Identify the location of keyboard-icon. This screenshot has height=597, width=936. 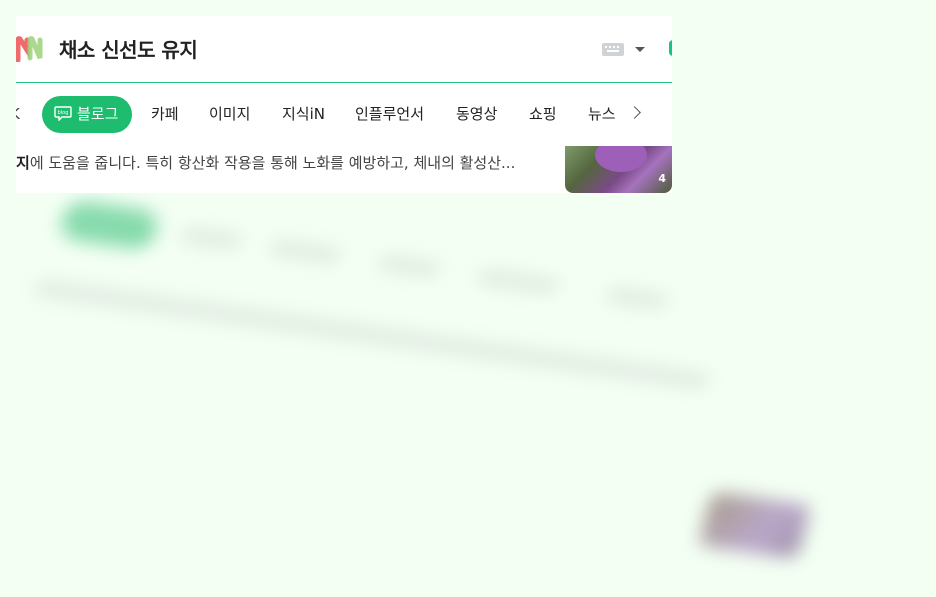
(613, 49).